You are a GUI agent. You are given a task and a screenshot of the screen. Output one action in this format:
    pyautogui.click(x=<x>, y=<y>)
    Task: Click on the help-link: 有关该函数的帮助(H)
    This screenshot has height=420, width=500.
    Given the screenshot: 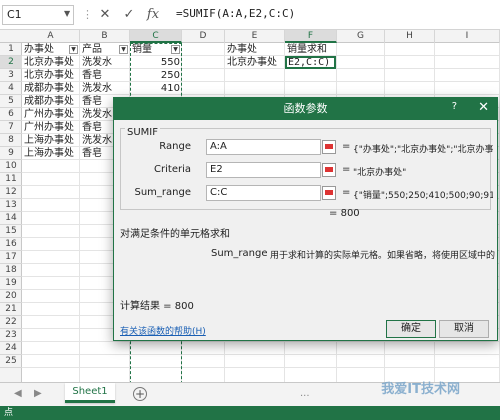 What is the action you would take?
    pyautogui.click(x=163, y=330)
    